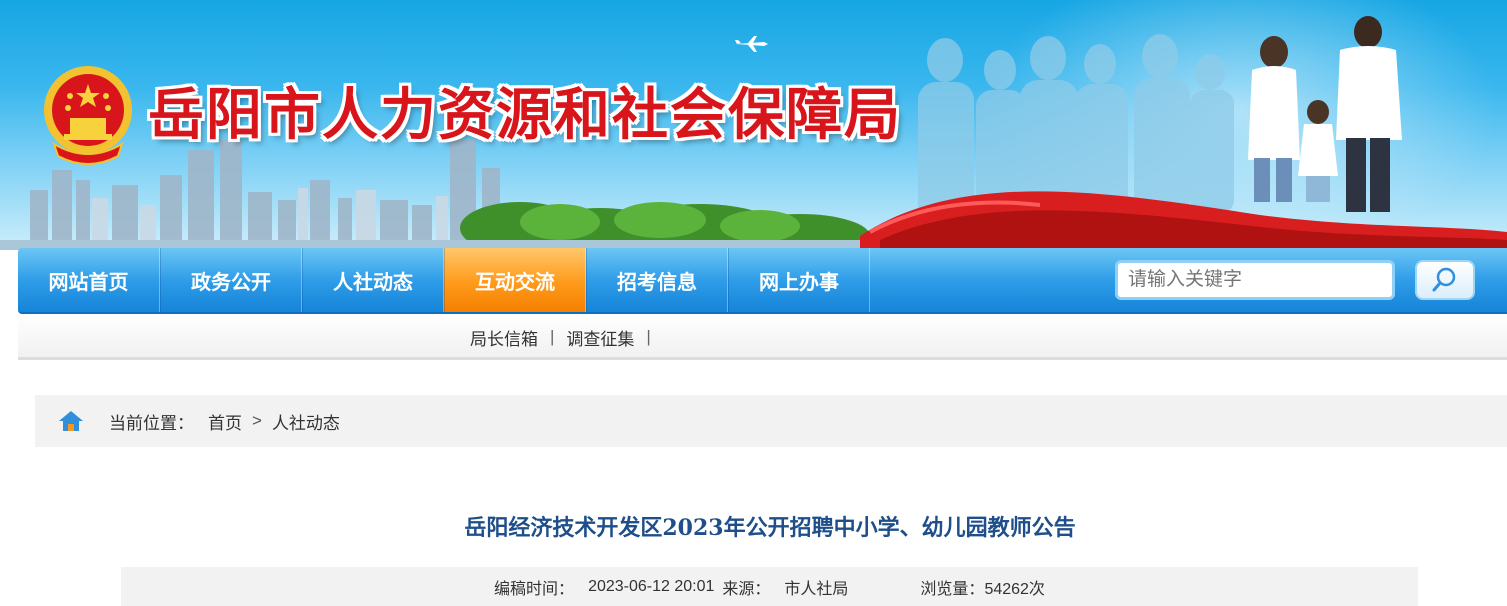 The height and width of the screenshot is (606, 1507). I want to click on subnav-link-director-mailbox: 局长信箱, so click(504, 337).